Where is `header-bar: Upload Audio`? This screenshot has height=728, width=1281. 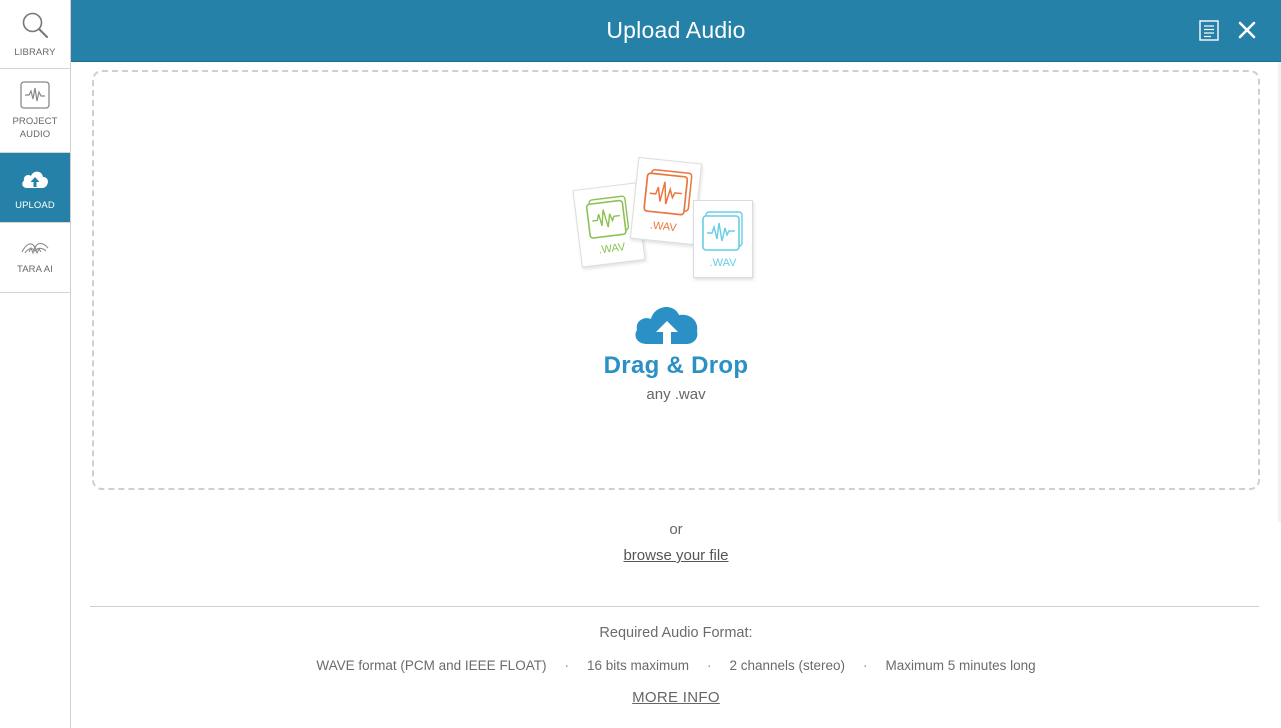
header-bar: Upload Audio is located at coordinates (676, 31).